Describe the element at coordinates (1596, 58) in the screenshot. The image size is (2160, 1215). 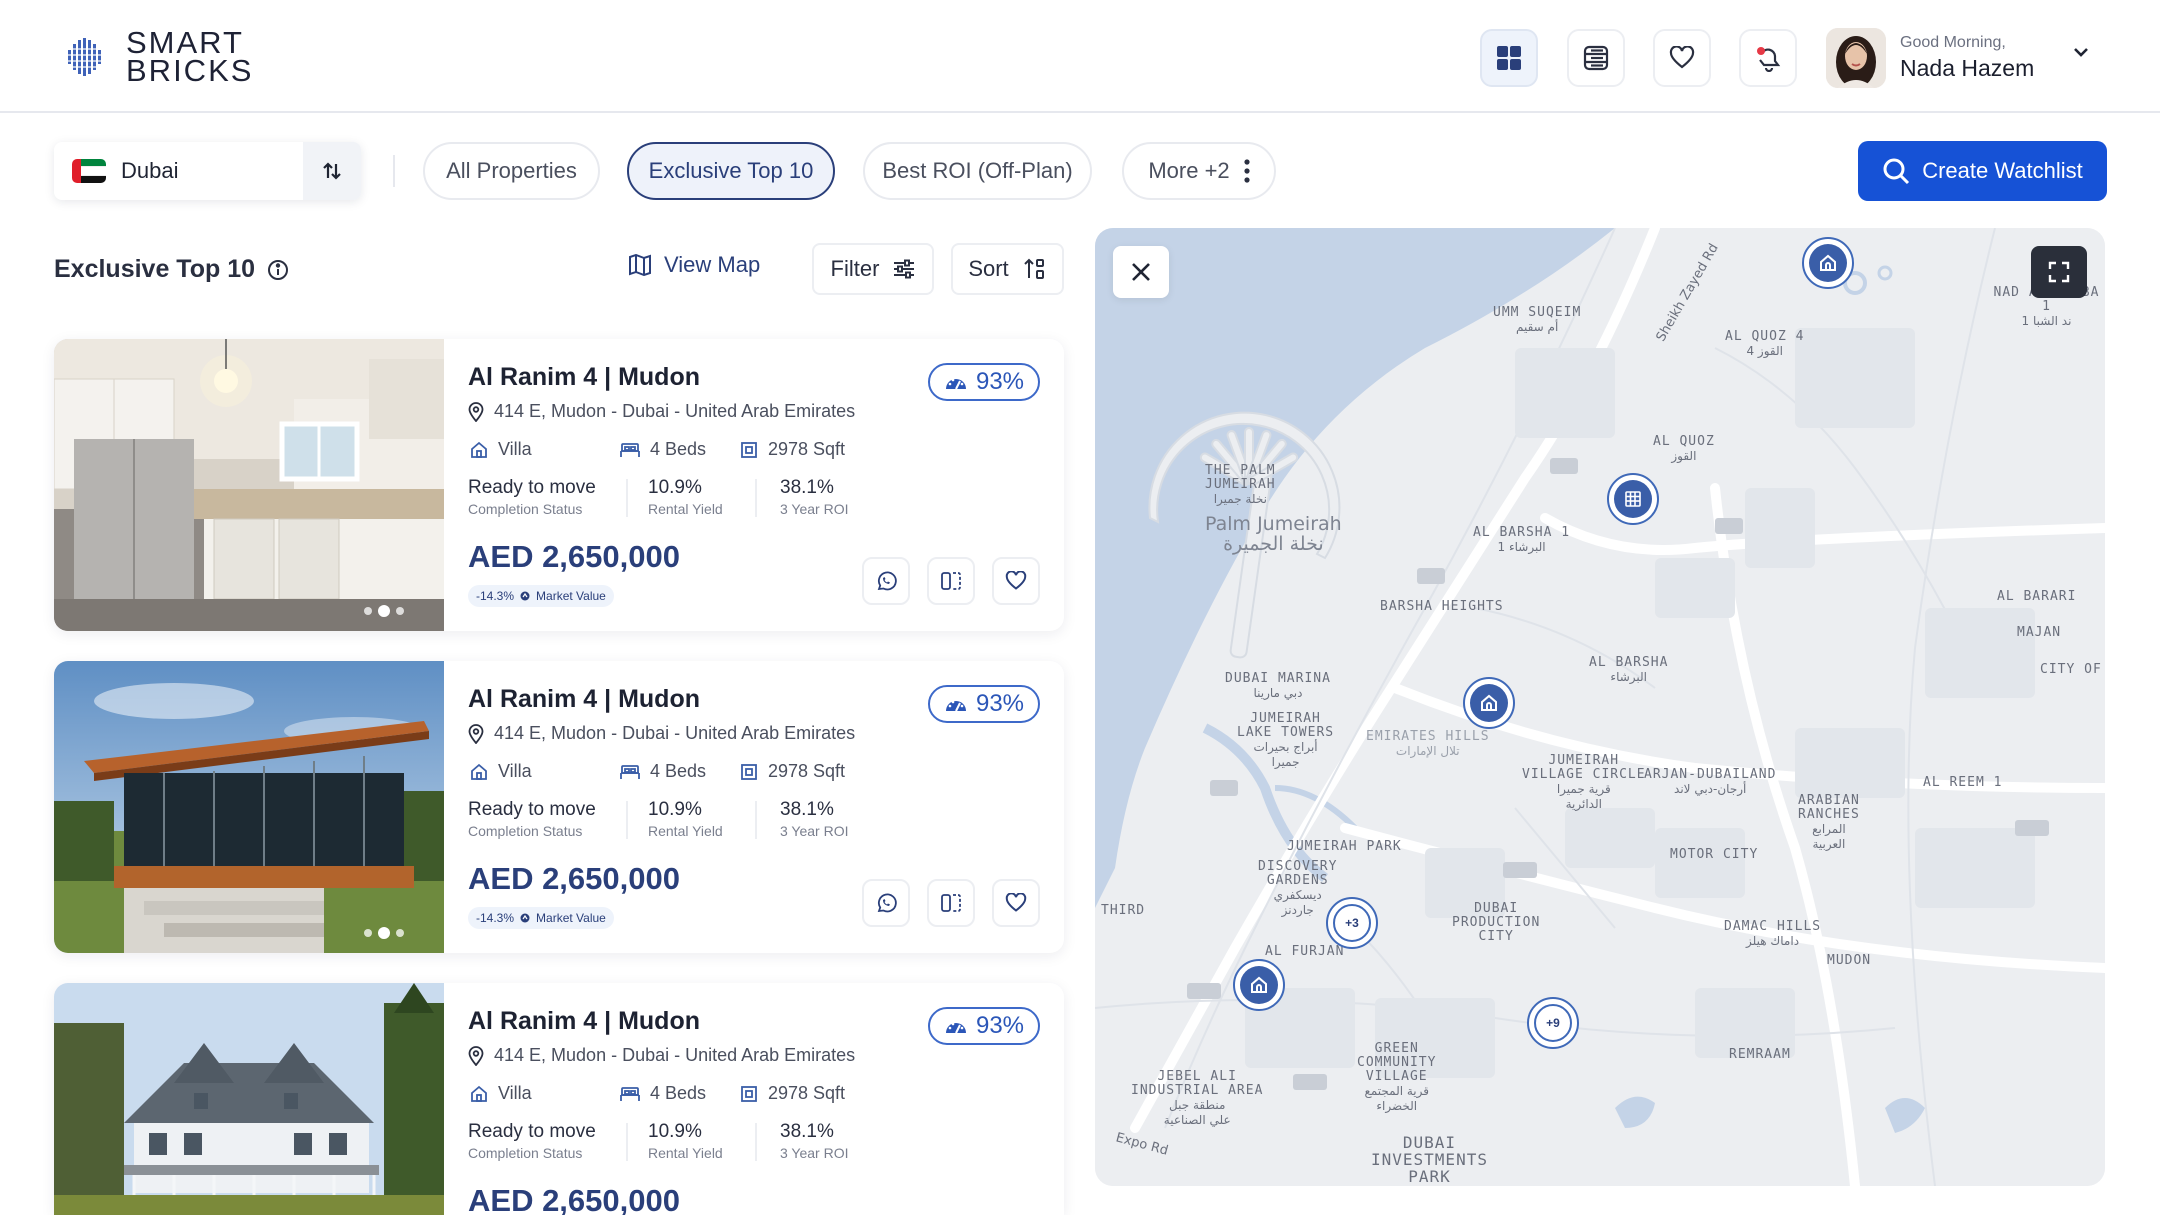
I see `list-view-button` at that location.